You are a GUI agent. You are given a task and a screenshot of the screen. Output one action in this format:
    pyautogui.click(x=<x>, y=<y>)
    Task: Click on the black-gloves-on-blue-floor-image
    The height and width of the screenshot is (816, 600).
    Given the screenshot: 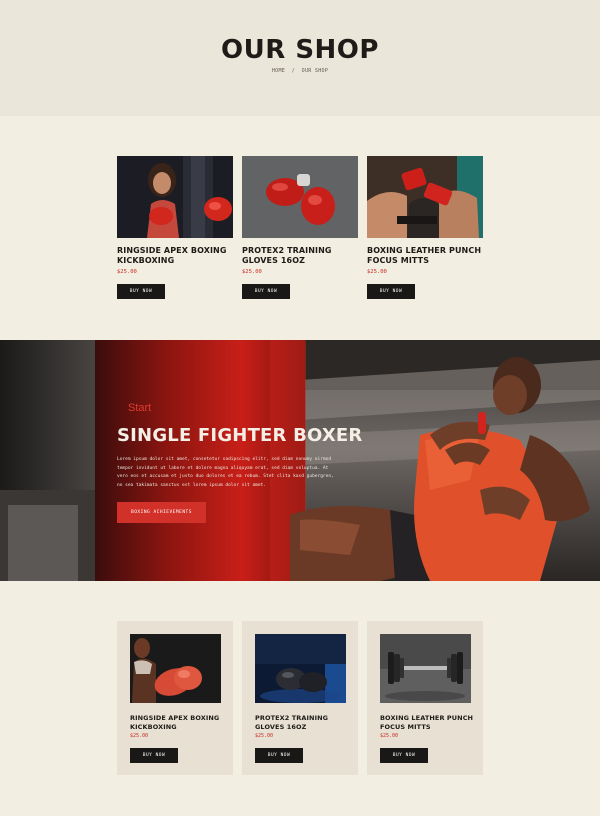 What is the action you would take?
    pyautogui.click(x=300, y=668)
    